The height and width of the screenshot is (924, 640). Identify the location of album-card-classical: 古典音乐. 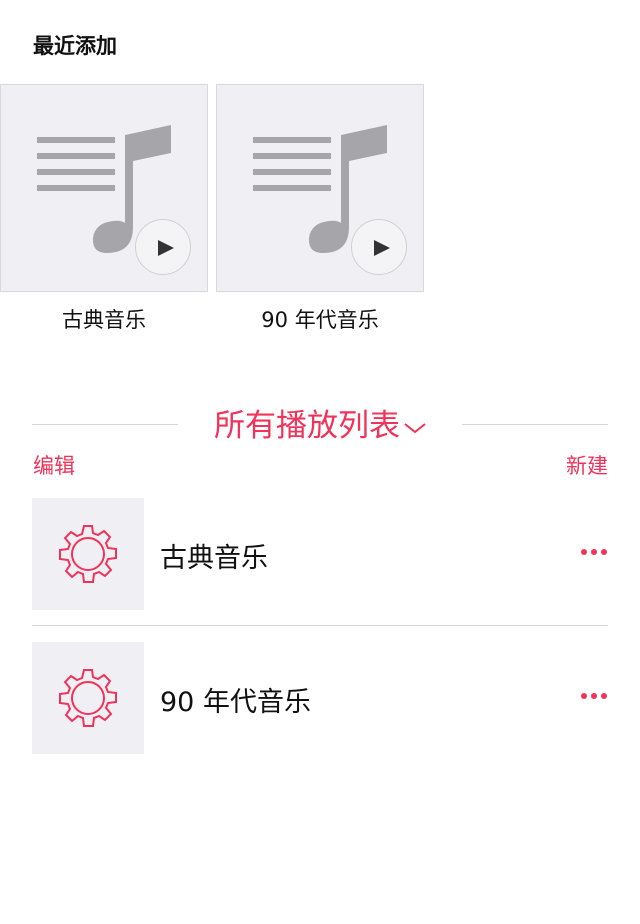
(104, 209).